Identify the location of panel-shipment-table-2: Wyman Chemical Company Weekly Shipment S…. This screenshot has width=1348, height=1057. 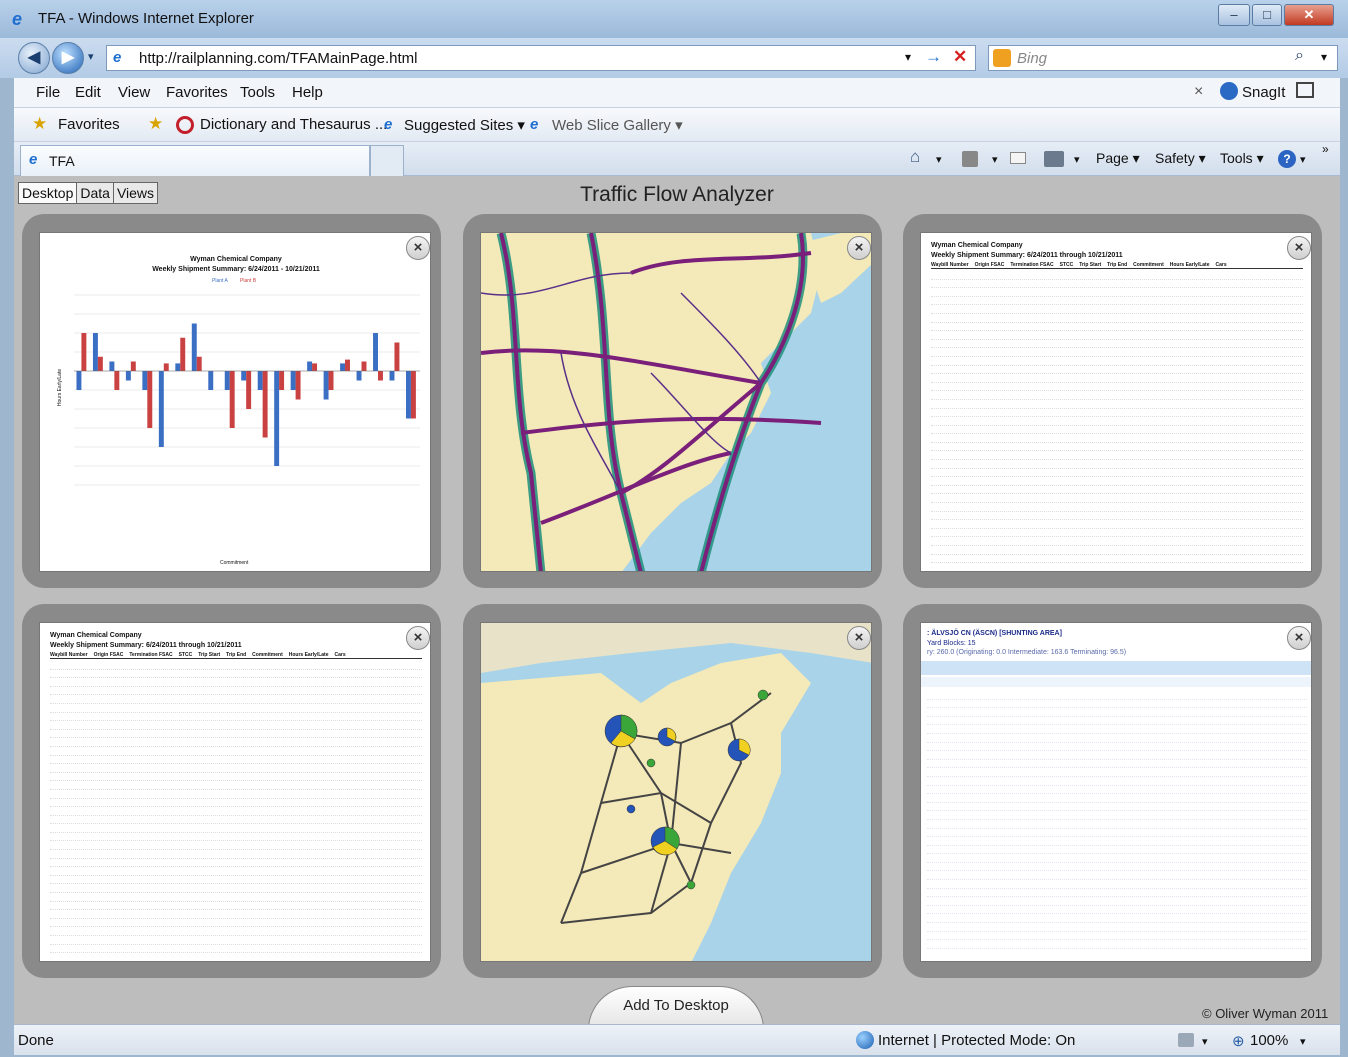
(231, 791).